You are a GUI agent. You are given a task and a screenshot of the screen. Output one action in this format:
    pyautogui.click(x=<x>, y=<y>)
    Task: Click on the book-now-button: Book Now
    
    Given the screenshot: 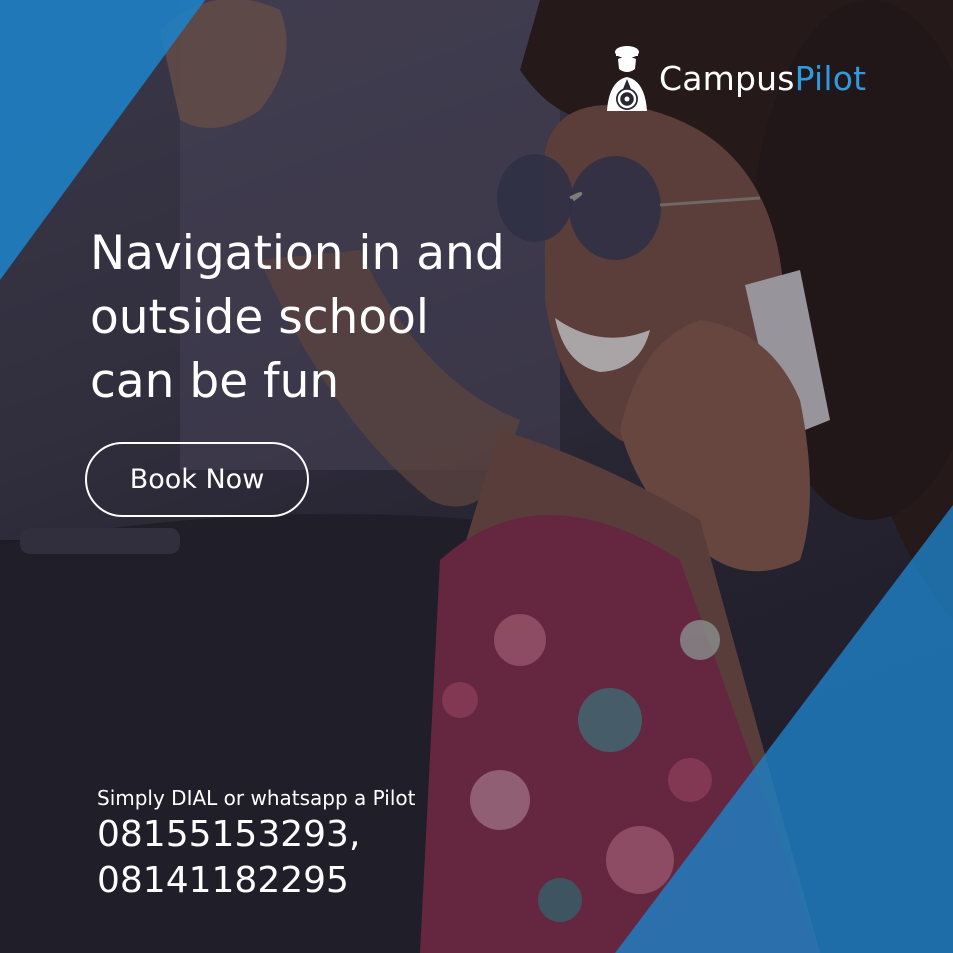 What is the action you would take?
    pyautogui.click(x=197, y=479)
    